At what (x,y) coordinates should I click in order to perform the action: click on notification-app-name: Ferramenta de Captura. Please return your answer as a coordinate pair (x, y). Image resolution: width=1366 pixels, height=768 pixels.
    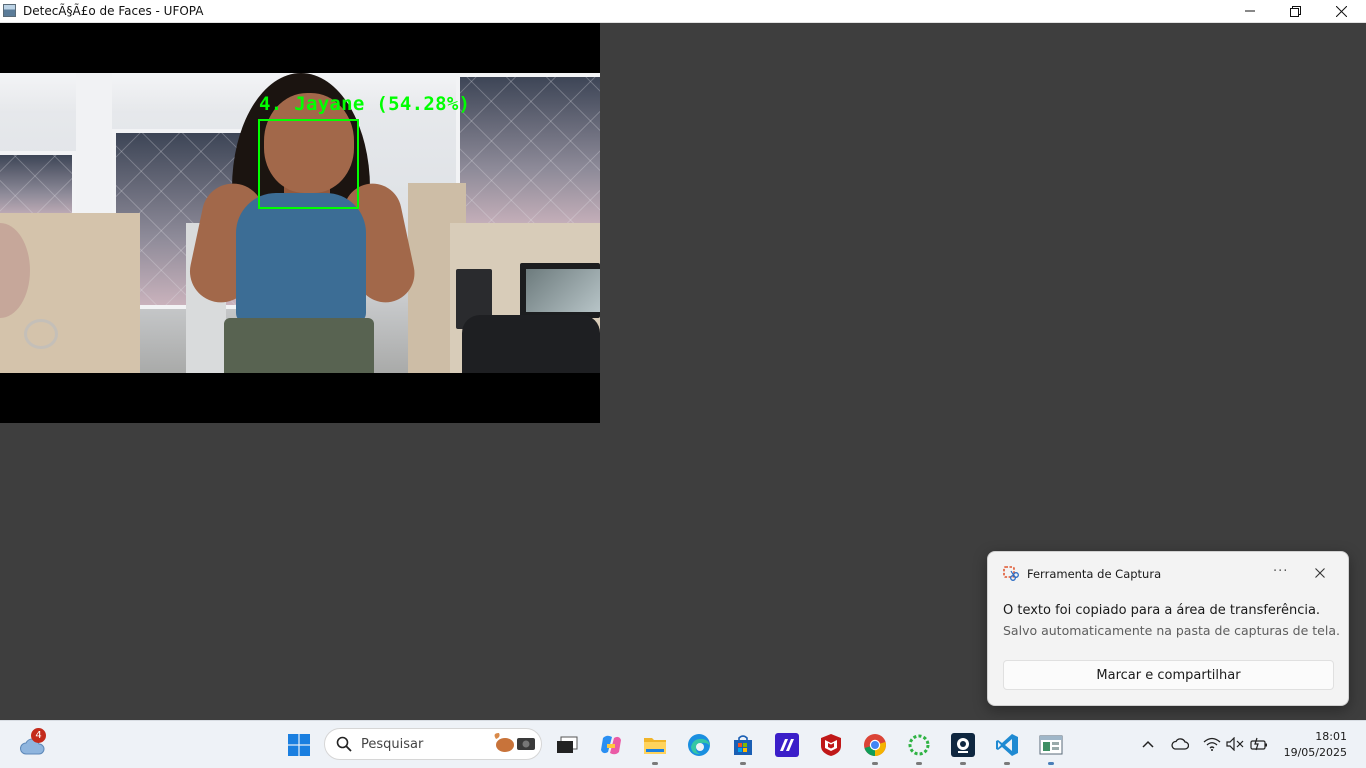
    Looking at the image, I should click on (1094, 574).